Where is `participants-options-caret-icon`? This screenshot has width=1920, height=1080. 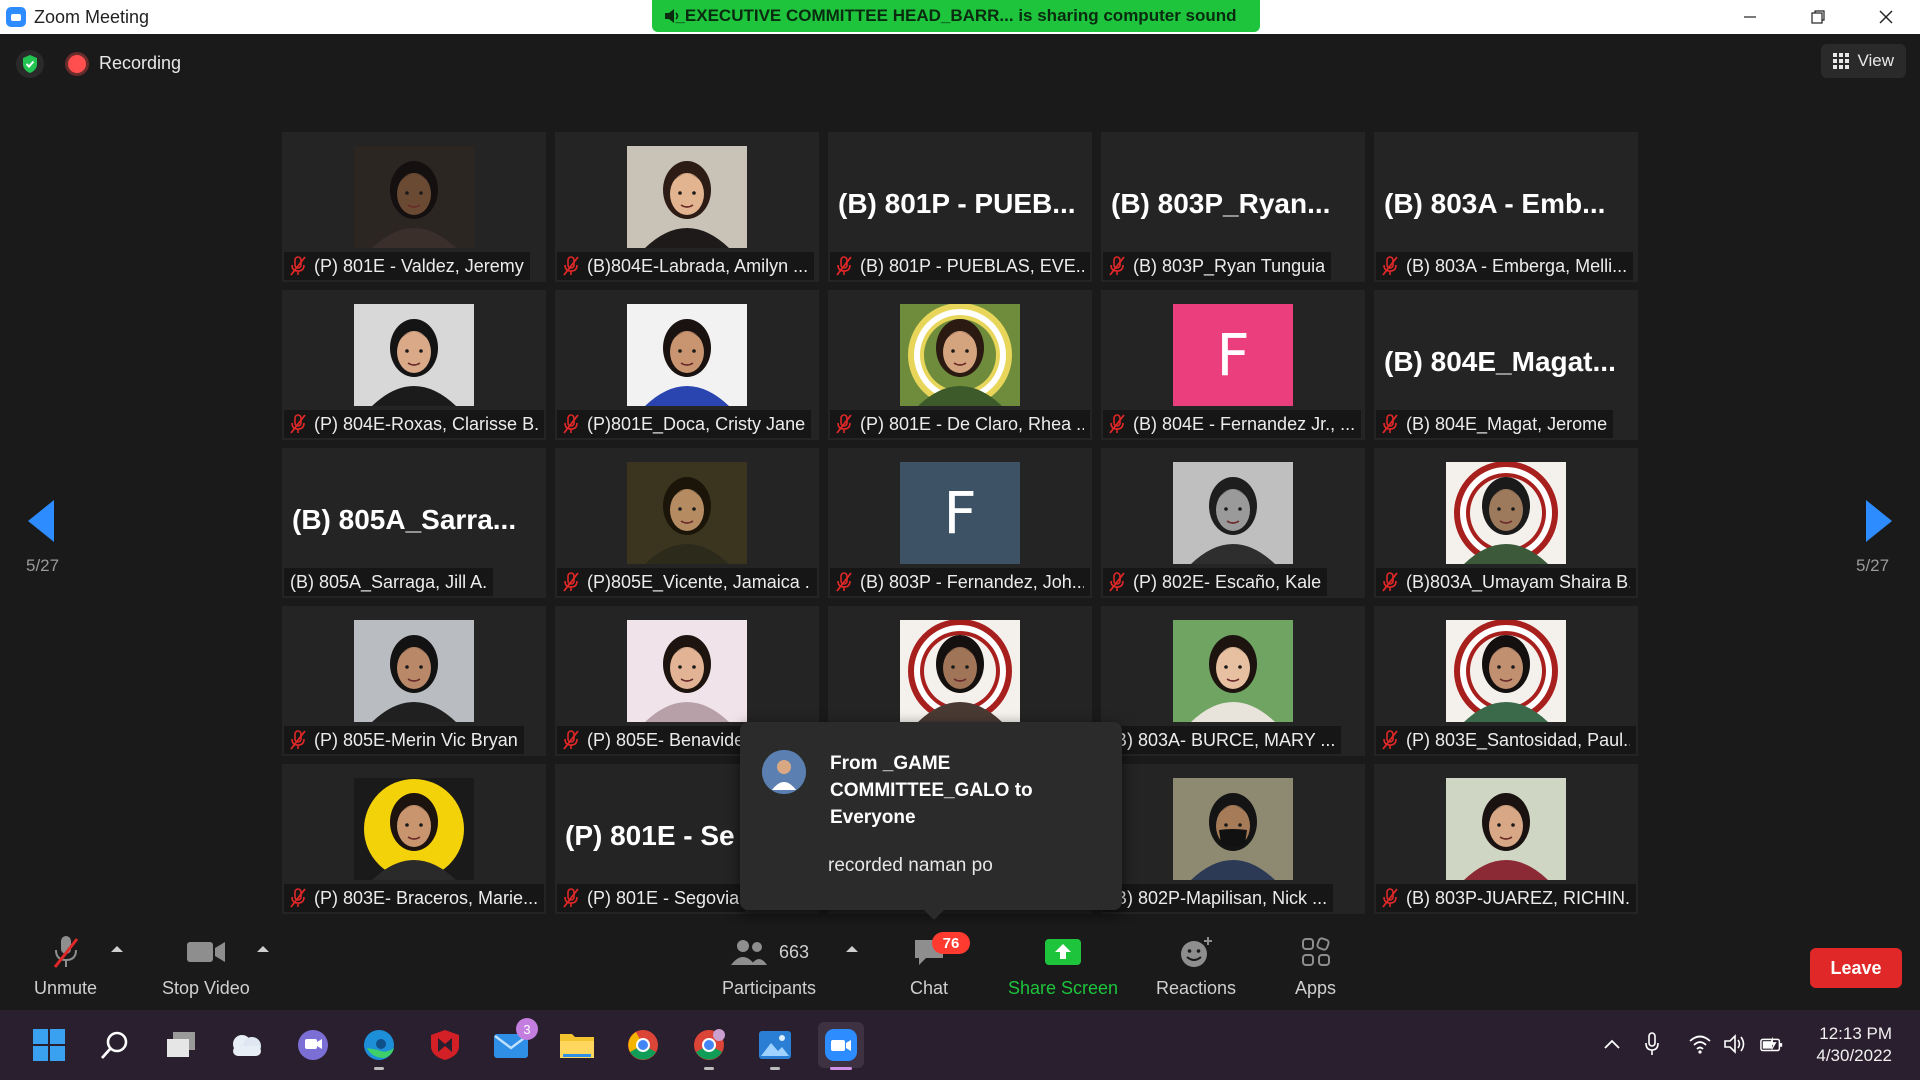 participants-options-caret-icon is located at coordinates (852, 949).